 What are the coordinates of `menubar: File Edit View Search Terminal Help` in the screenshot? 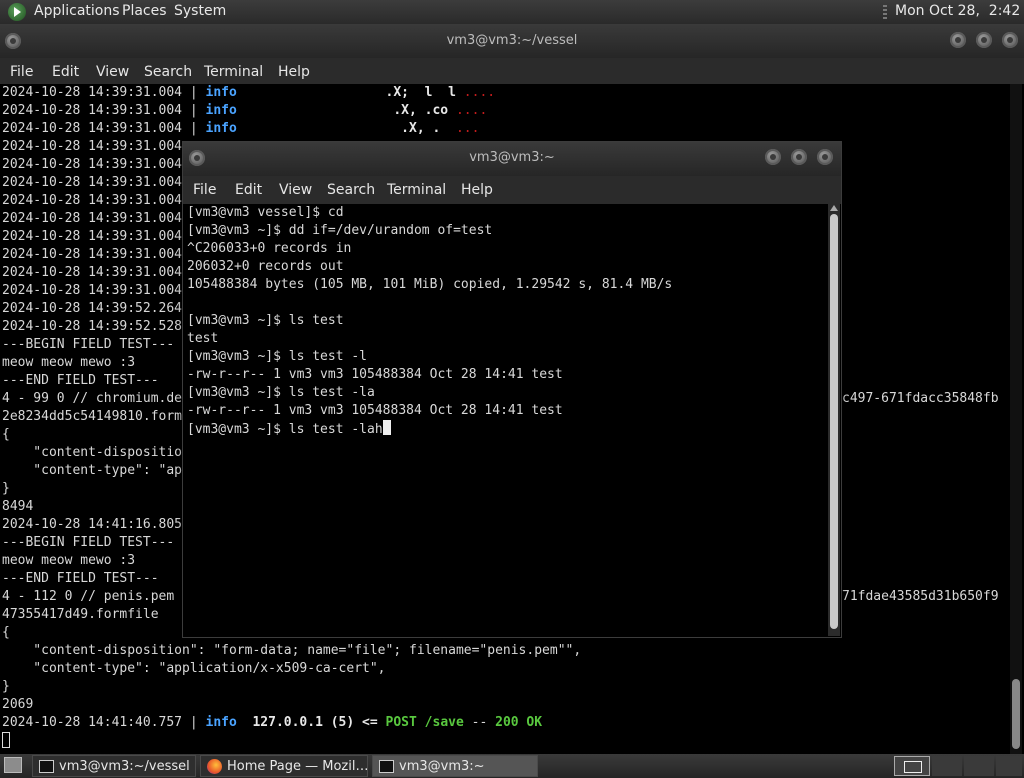 It's located at (512, 71).